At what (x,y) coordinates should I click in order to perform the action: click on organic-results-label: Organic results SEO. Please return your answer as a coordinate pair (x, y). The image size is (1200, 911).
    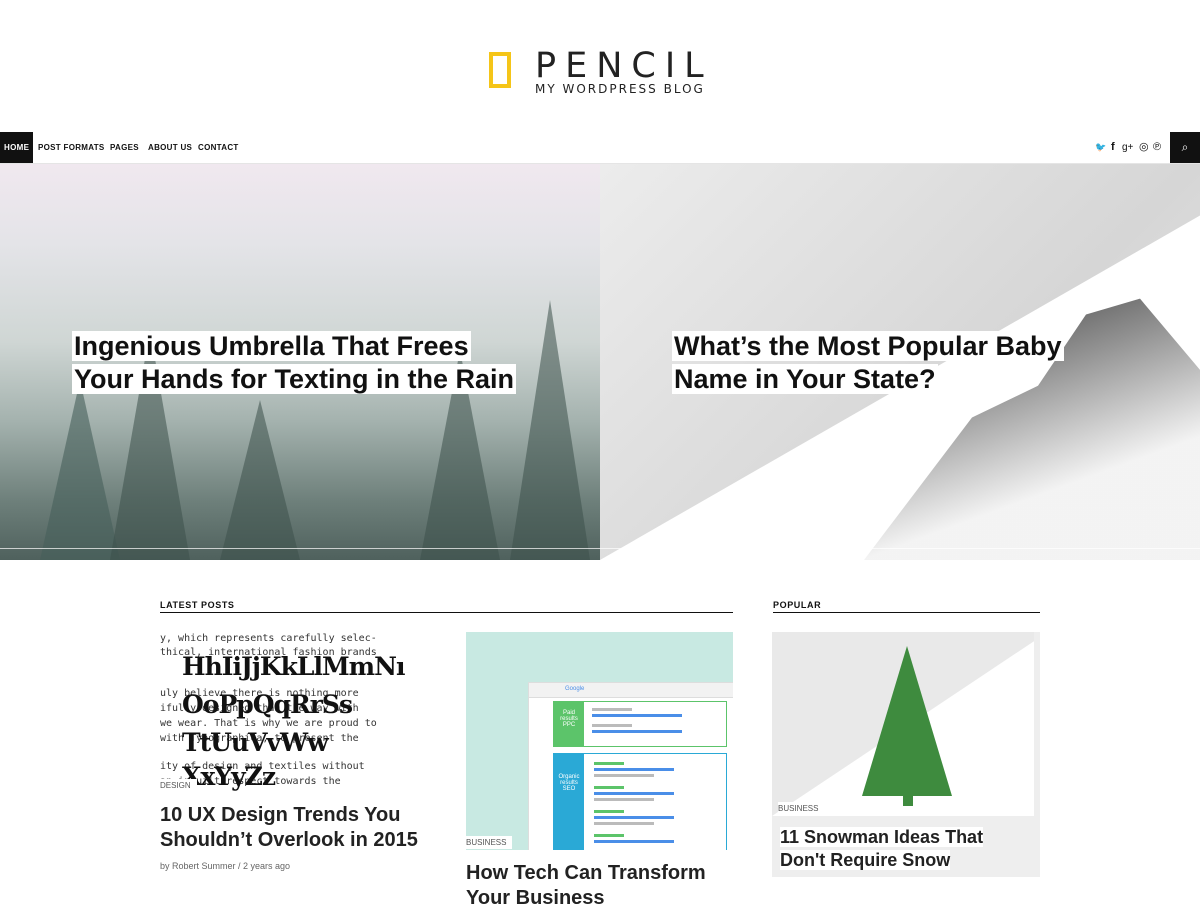
    Looking at the image, I should click on (569, 802).